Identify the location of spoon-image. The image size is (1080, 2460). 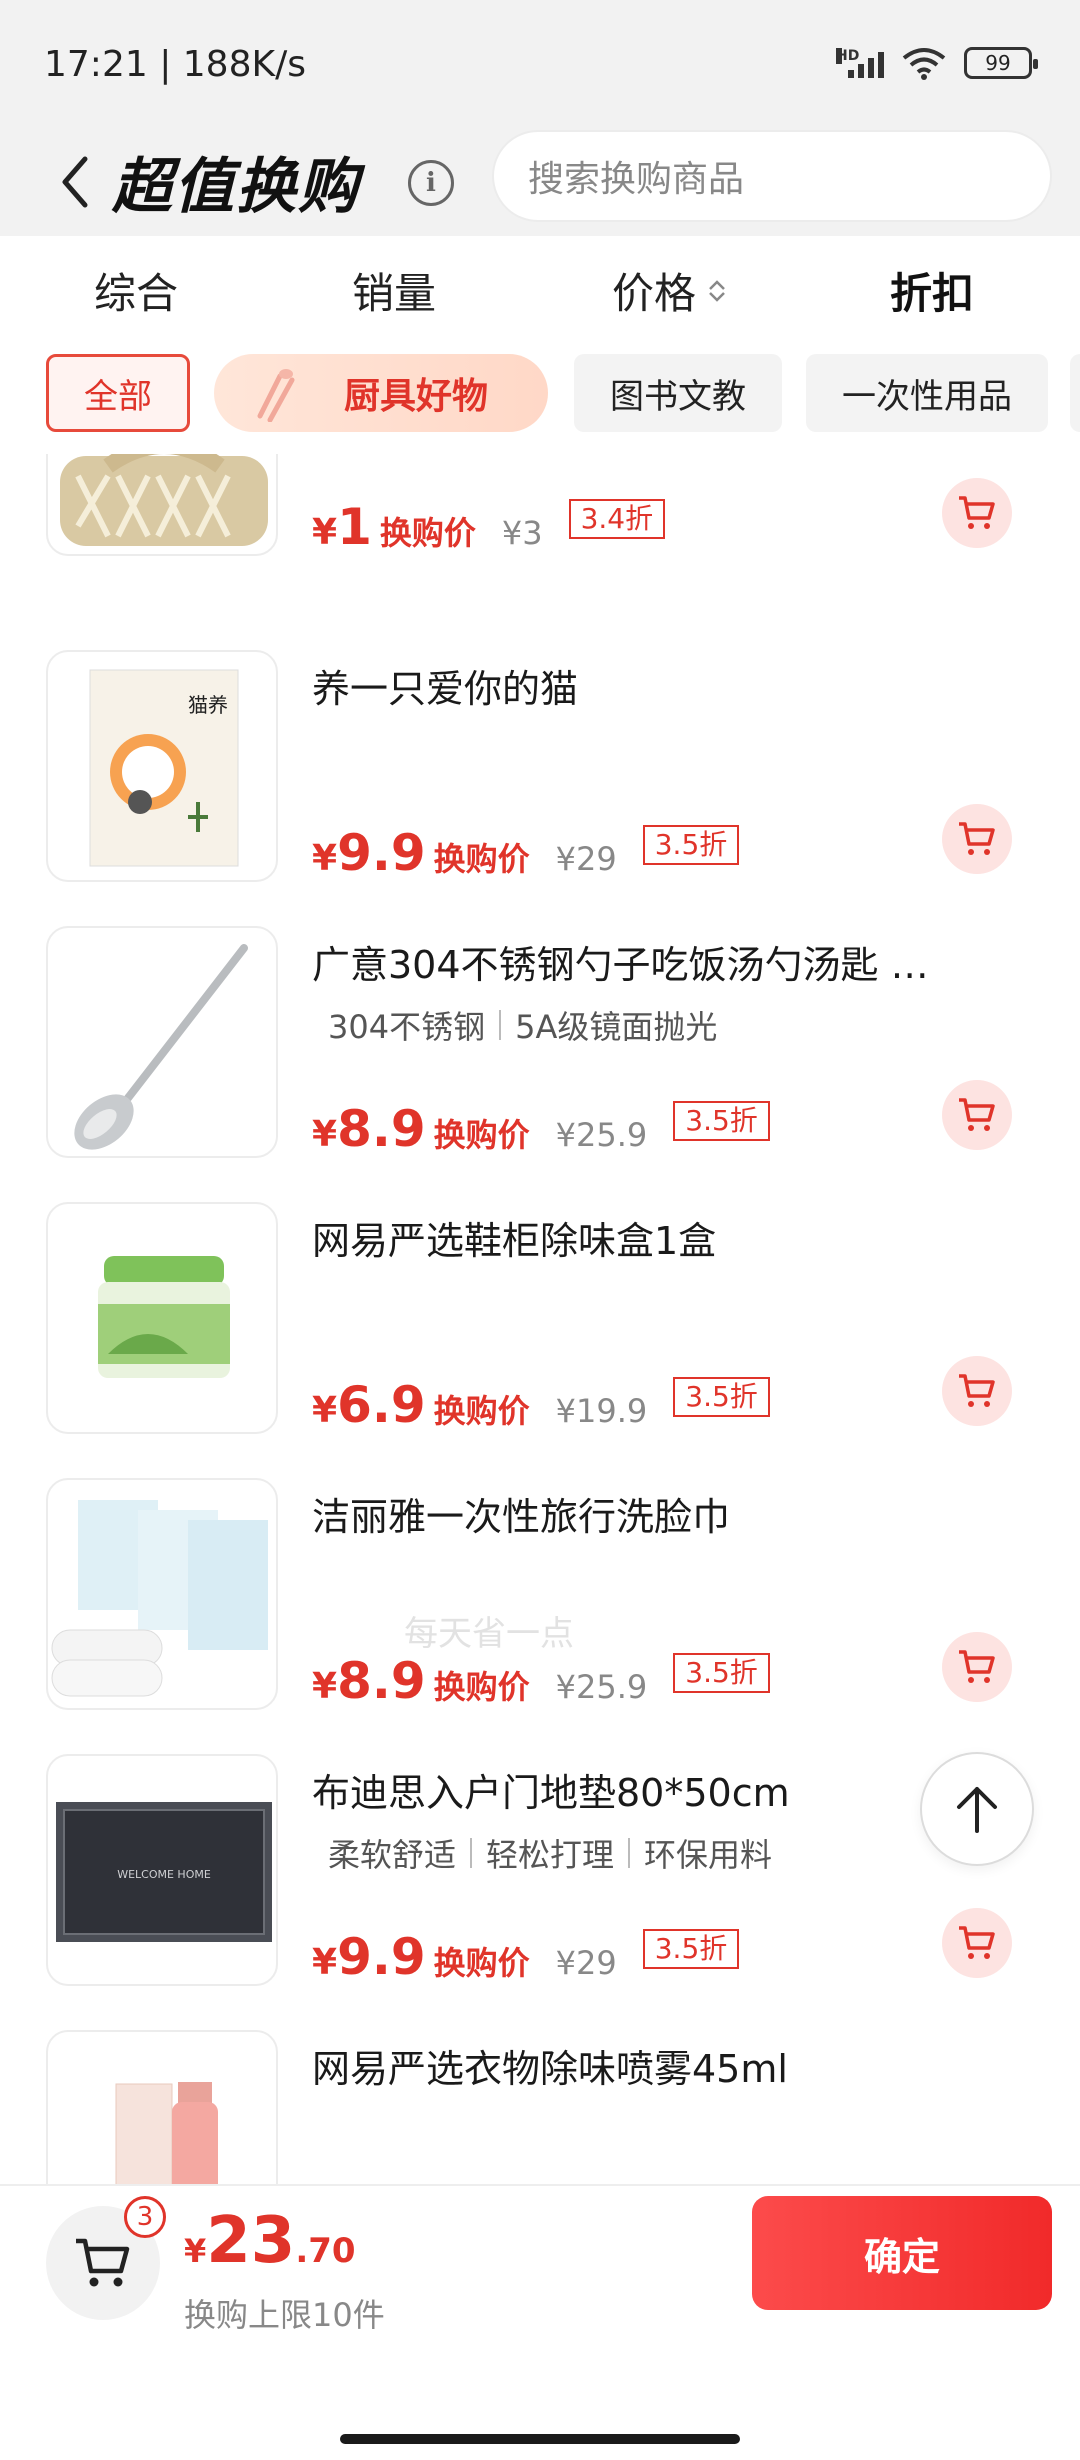
(161, 1047).